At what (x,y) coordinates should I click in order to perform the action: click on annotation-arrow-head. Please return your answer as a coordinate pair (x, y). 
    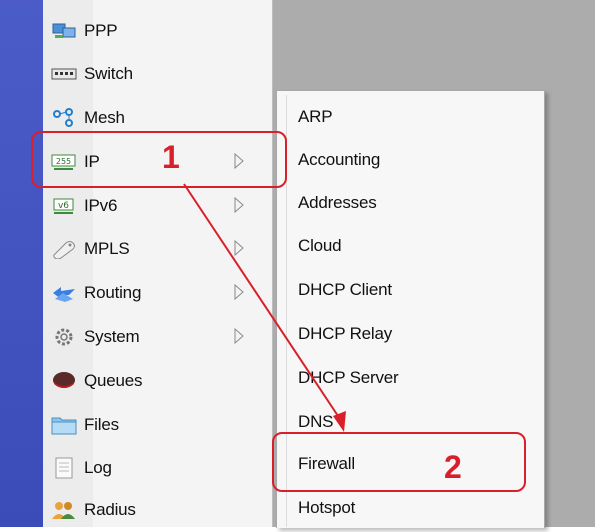
    Looking at the image, I should click on (339, 421).